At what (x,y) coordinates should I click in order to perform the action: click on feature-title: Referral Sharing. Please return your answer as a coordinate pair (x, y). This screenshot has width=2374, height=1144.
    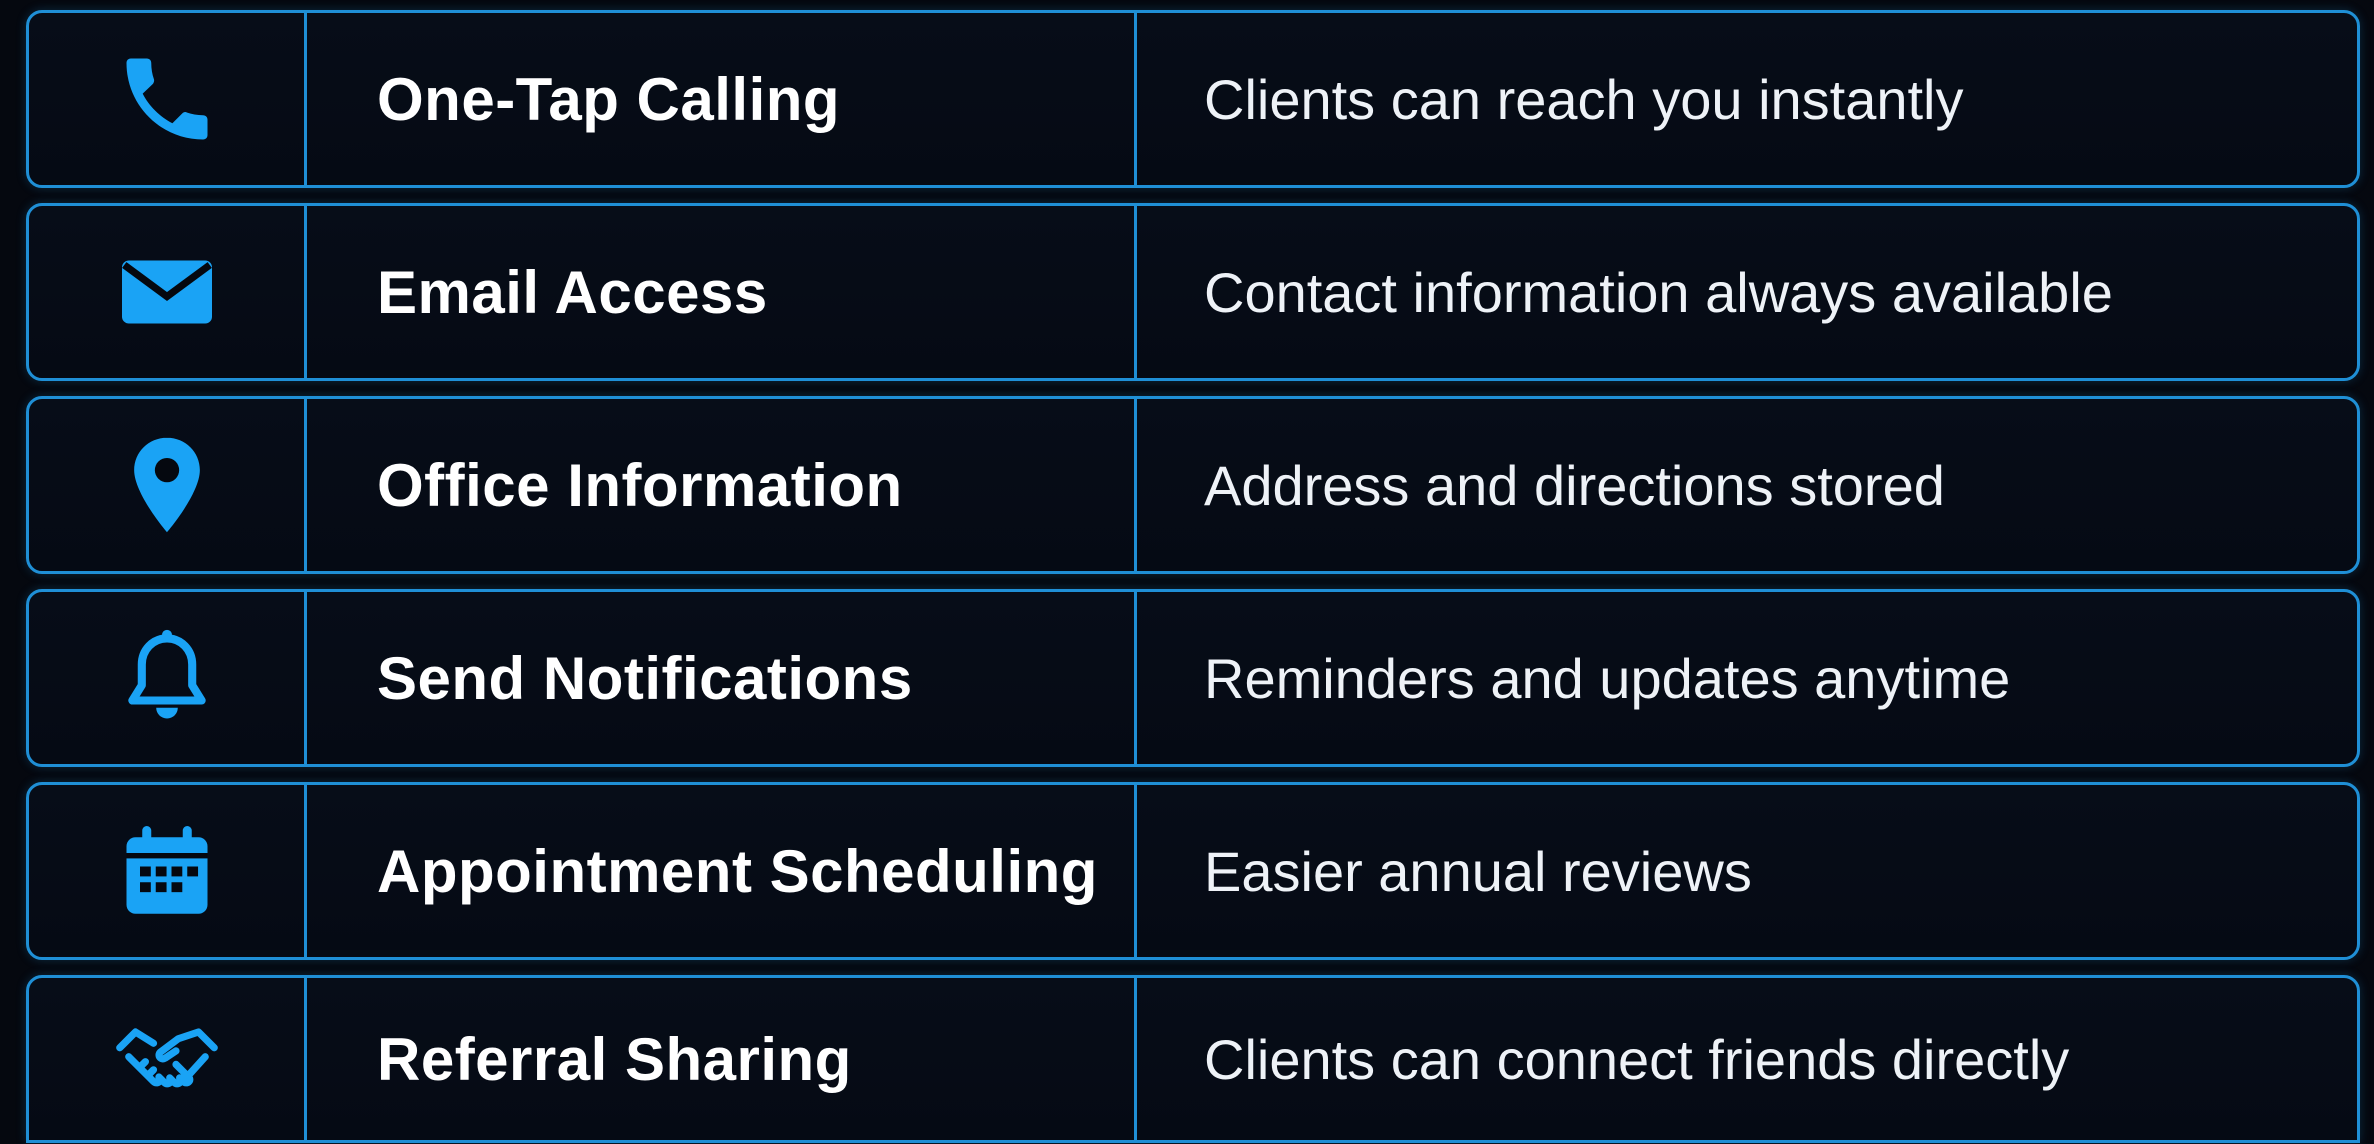
    Looking at the image, I should click on (614, 1059).